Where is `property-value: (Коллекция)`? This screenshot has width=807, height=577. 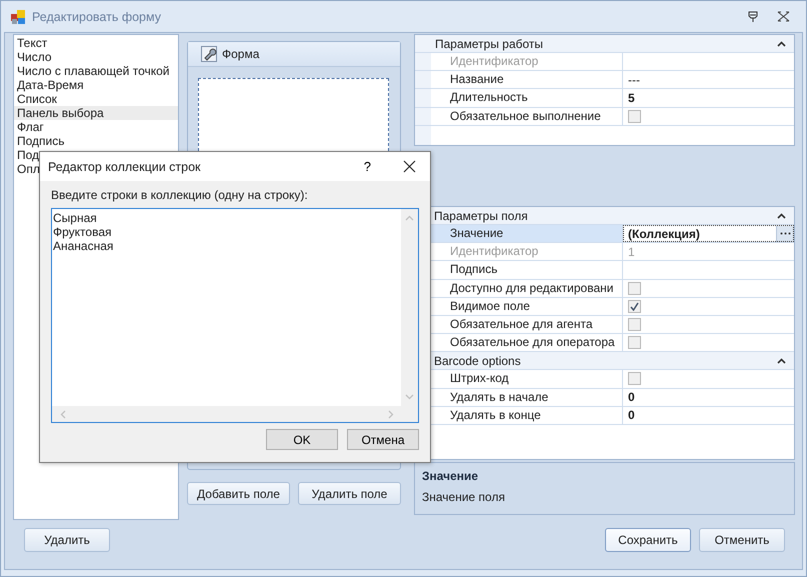 property-value: (Коллекция) is located at coordinates (664, 233).